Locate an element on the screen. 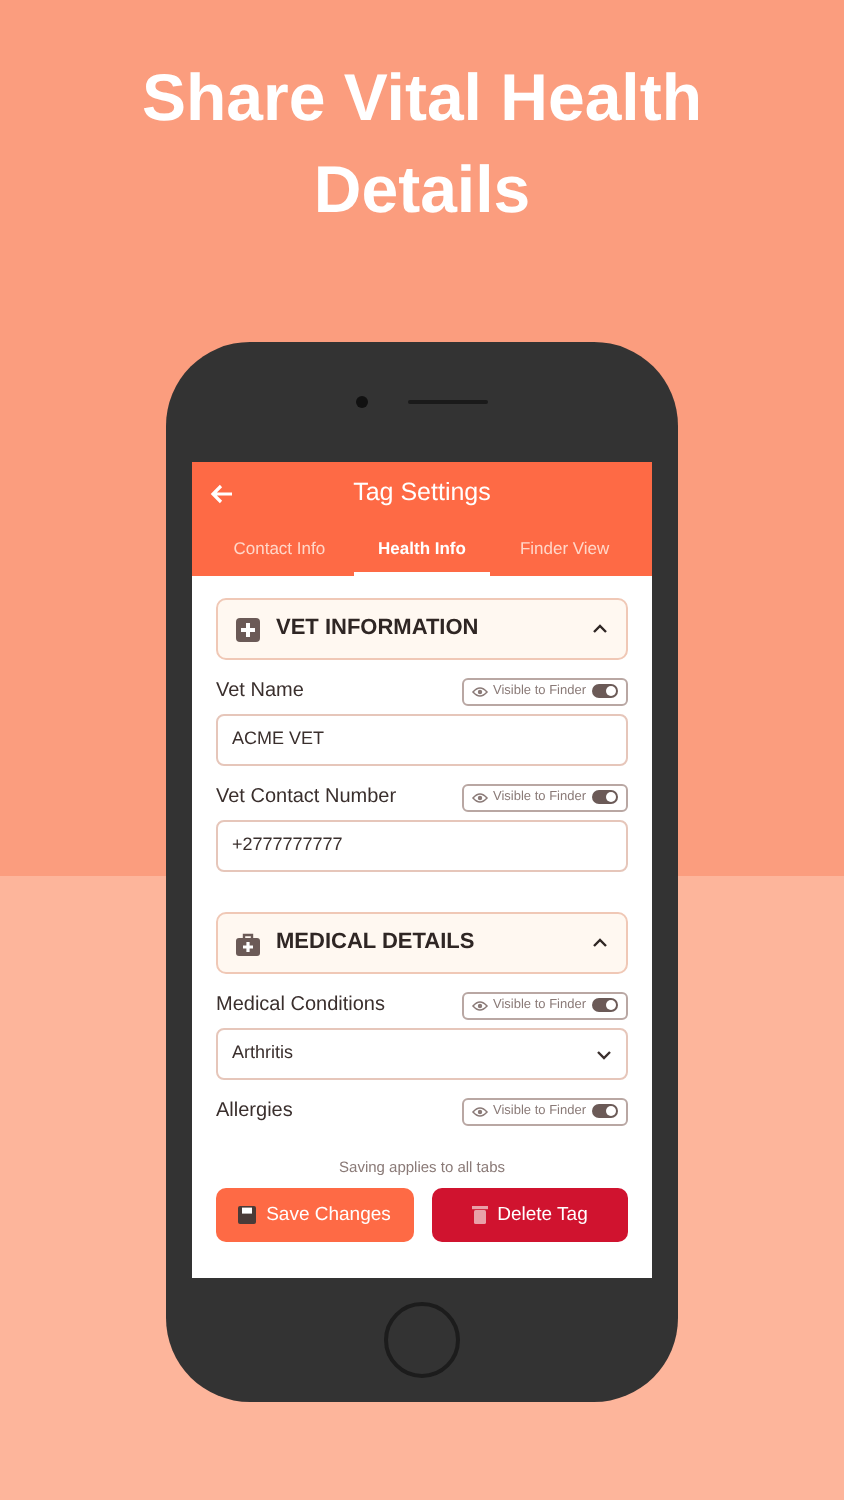  camera-icon is located at coordinates (362, 402).